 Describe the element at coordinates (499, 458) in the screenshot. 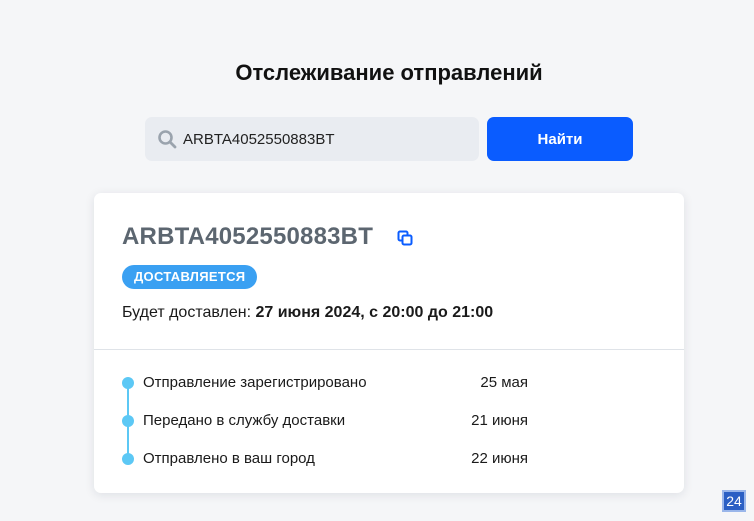

I see `event-date: 22 июня` at that location.